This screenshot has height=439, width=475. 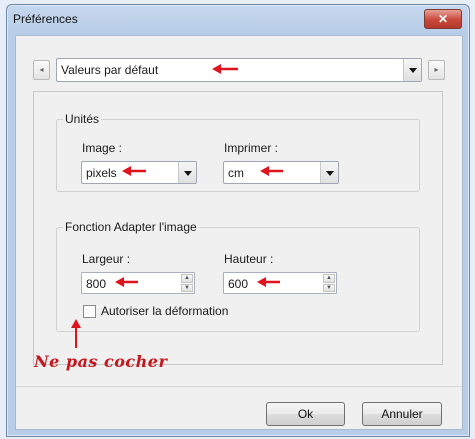 I want to click on title-bar: Préférences ✕, so click(x=238, y=19).